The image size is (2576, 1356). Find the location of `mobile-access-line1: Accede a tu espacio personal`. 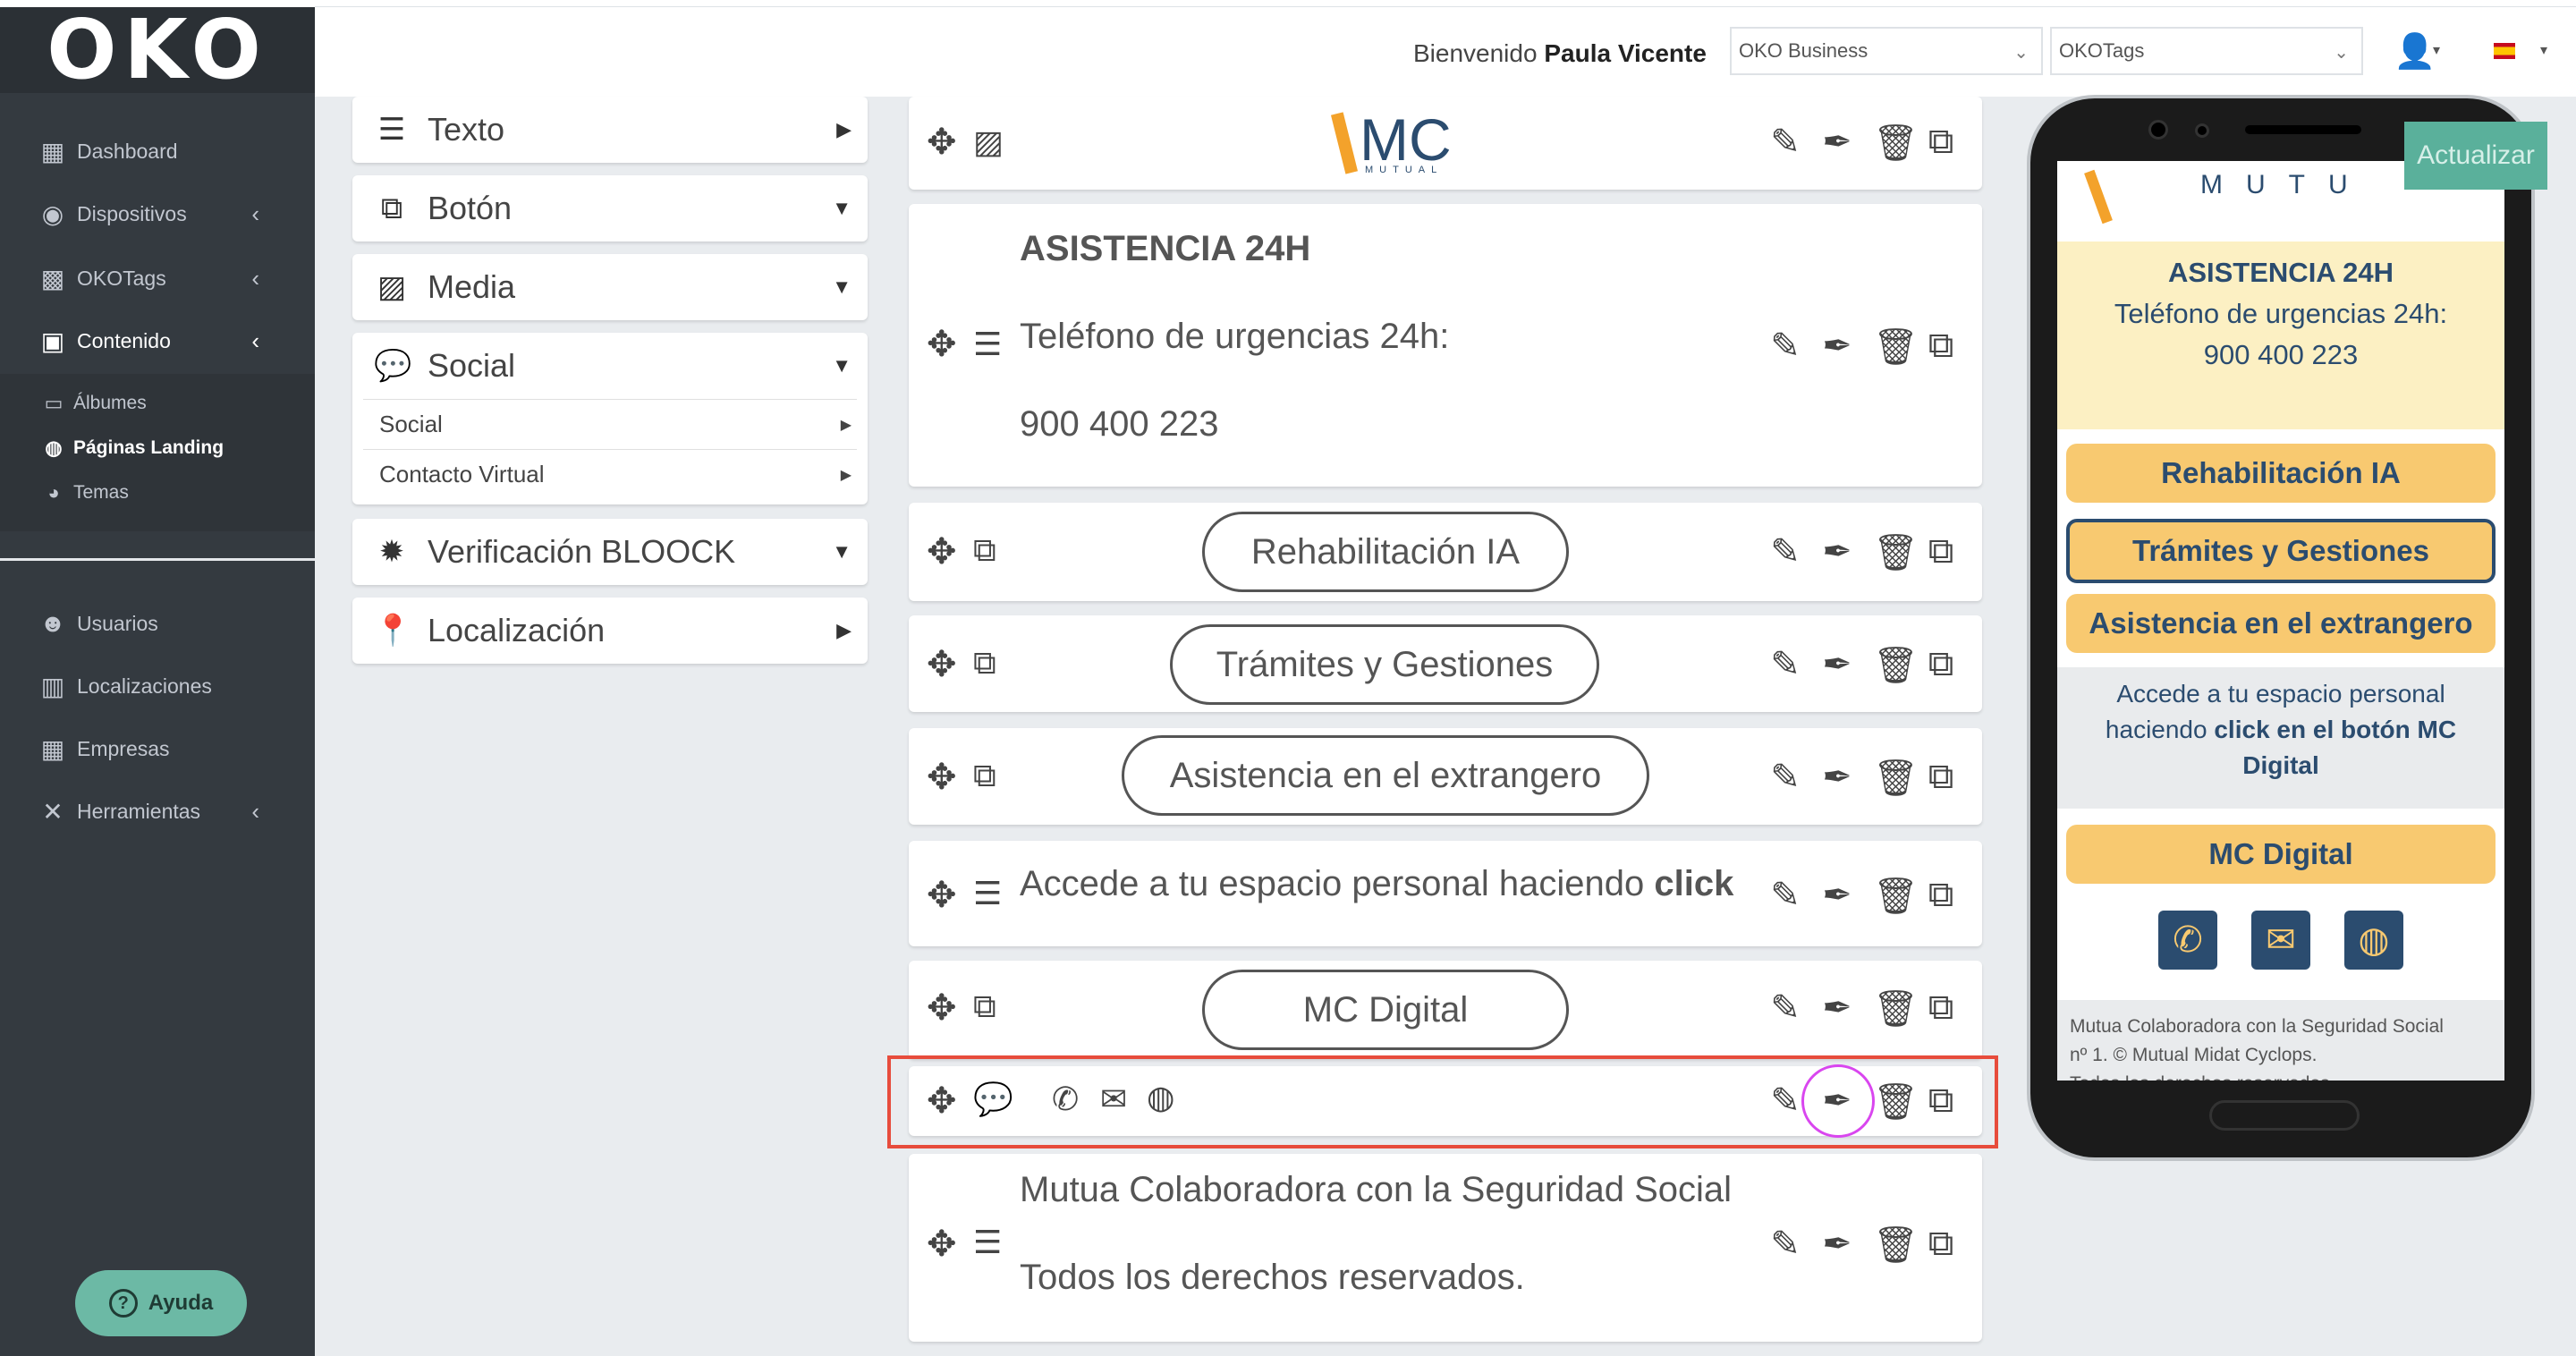

mobile-access-line1: Accede a tu espacio personal is located at coordinates (2280, 694).